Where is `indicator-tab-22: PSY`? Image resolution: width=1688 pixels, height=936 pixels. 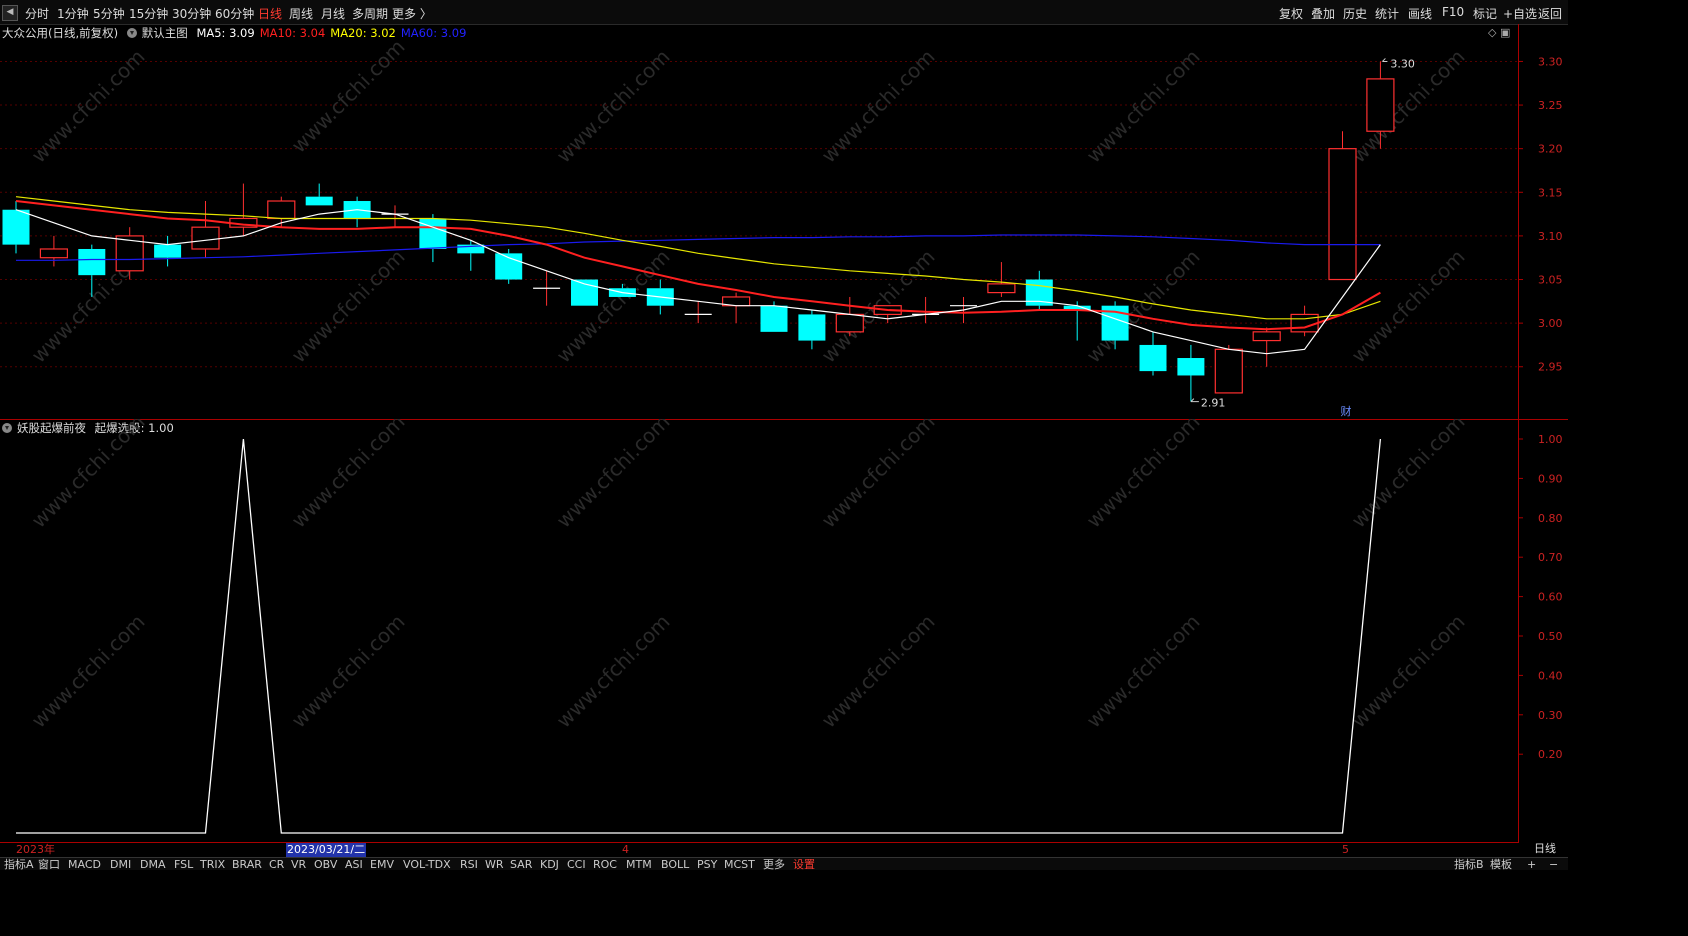 indicator-tab-22: PSY is located at coordinates (707, 864).